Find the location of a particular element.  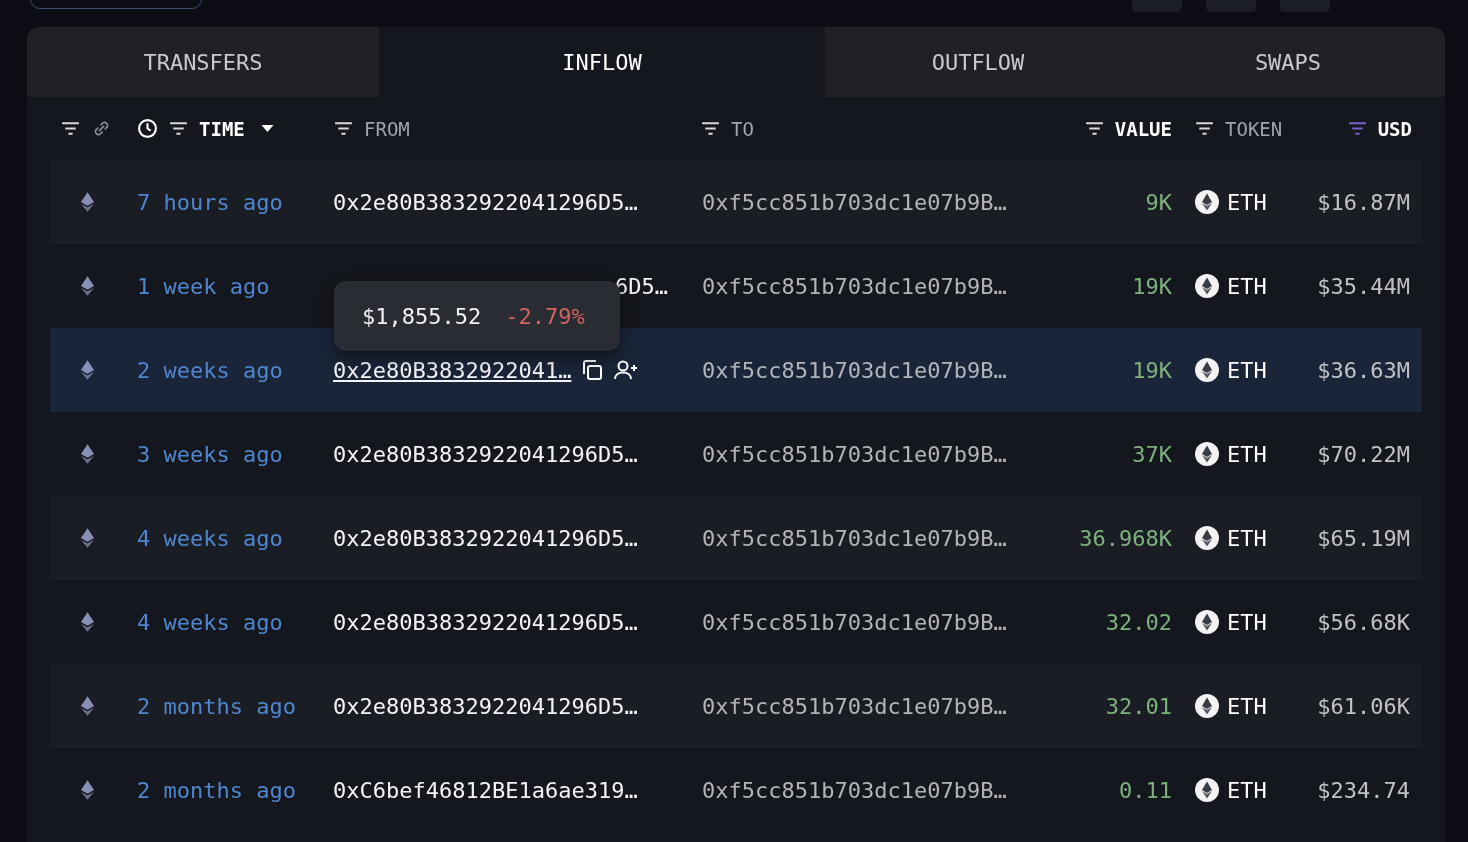

usd-text: $36.63M is located at coordinates (1363, 370).